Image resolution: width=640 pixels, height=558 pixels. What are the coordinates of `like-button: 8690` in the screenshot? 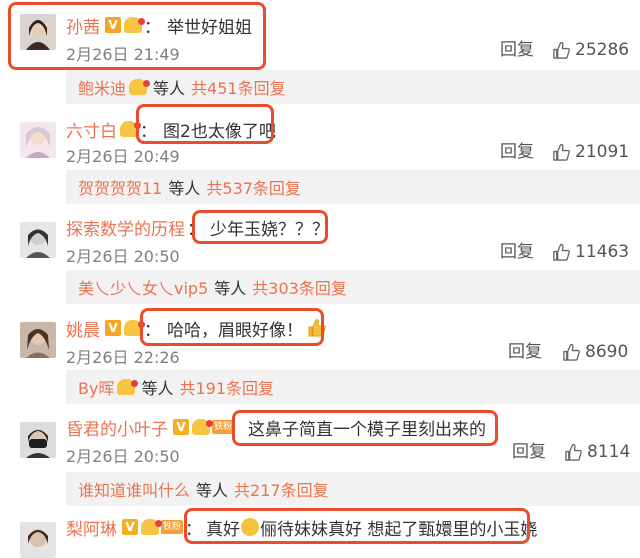 It's located at (595, 352).